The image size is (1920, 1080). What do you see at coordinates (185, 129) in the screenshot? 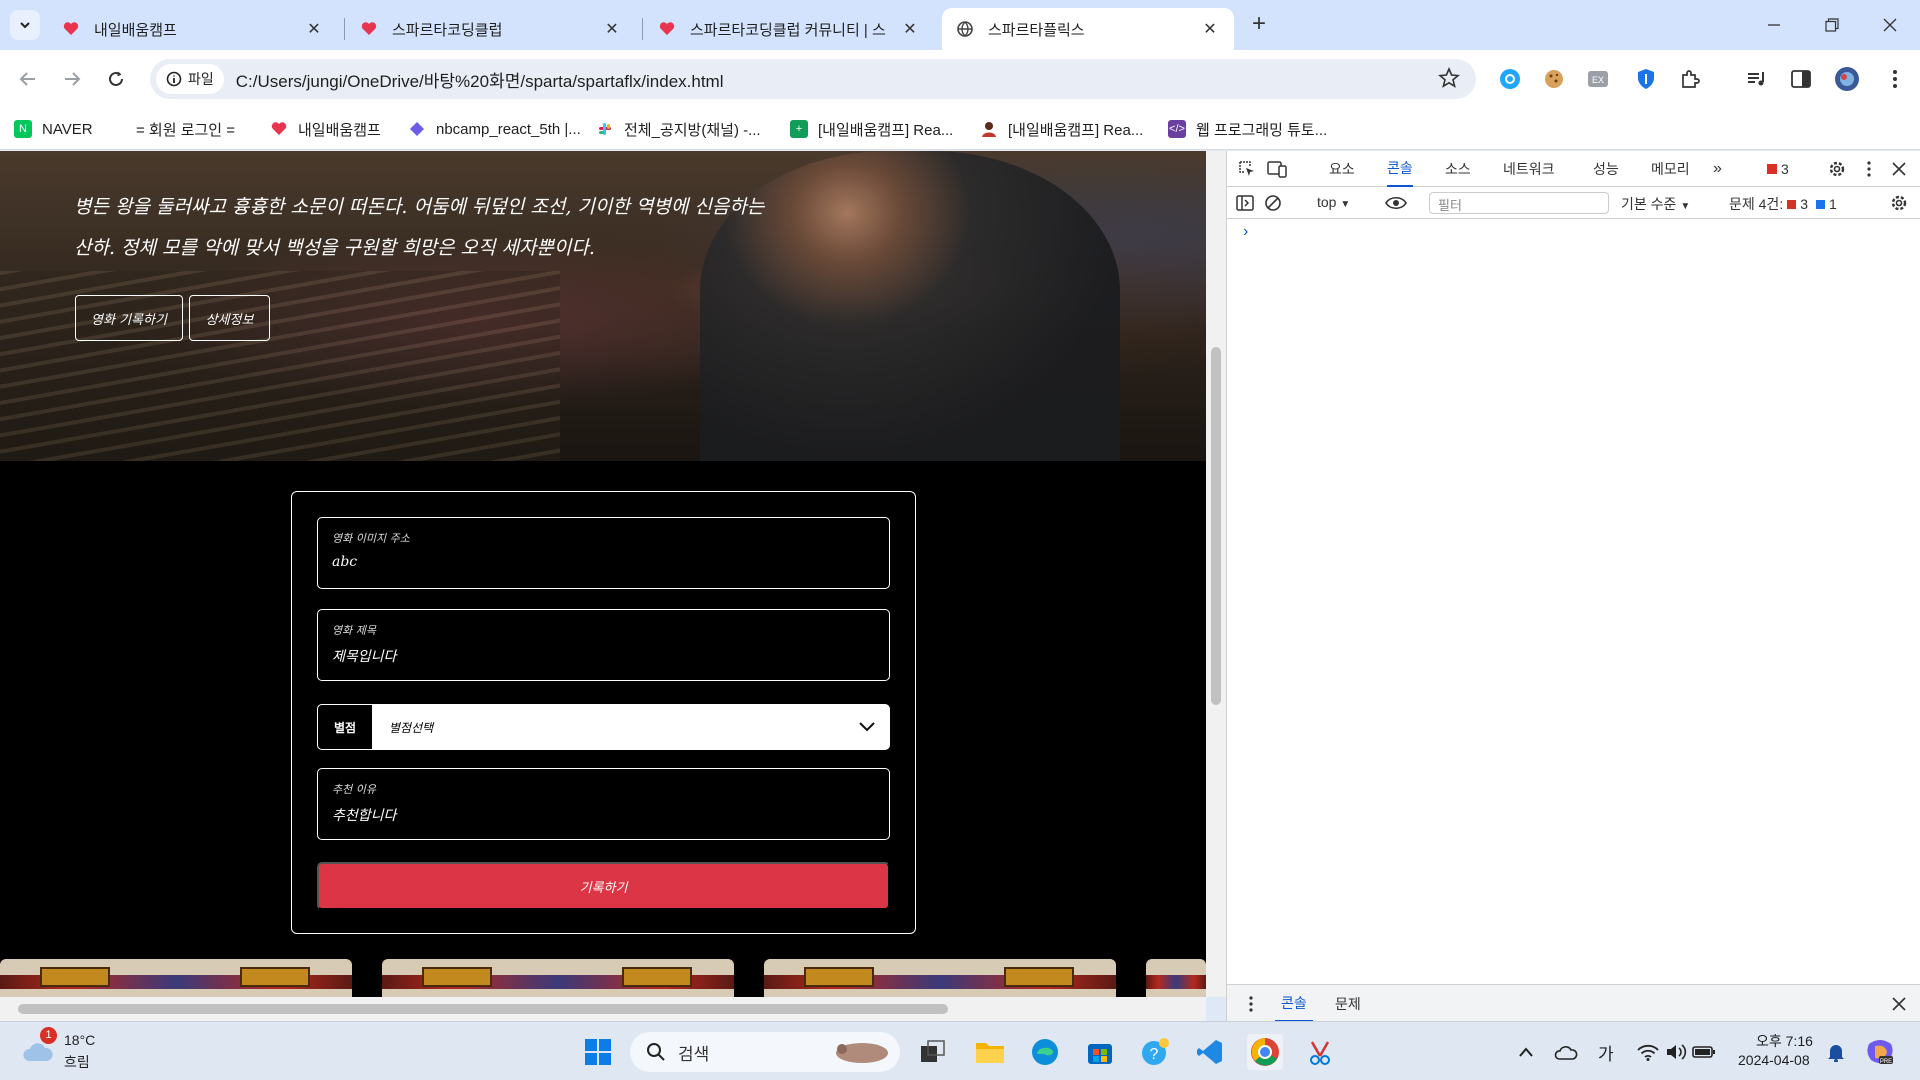
I see `bookmark-member-login: = 회원 로그인 =` at bounding box center [185, 129].